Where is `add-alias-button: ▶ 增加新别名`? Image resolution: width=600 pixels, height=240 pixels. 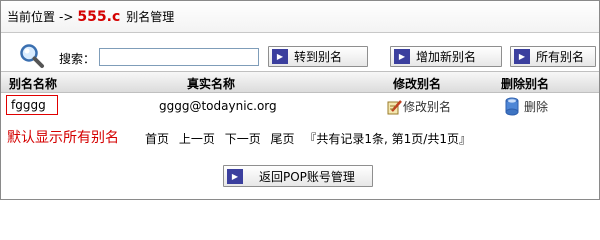
add-alias-button: ▶ 增加新别名 is located at coordinates (446, 56).